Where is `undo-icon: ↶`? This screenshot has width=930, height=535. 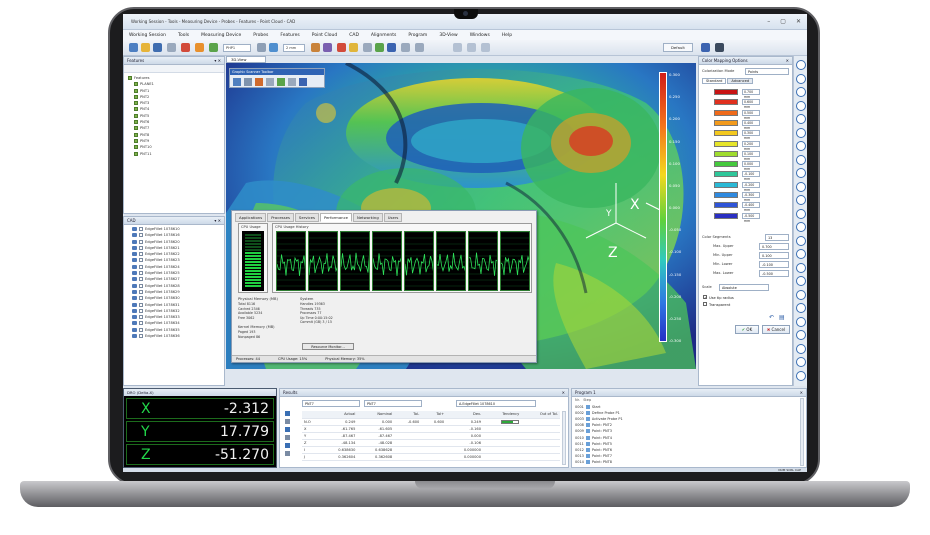
undo-icon: ↶ is located at coordinates (771, 317).